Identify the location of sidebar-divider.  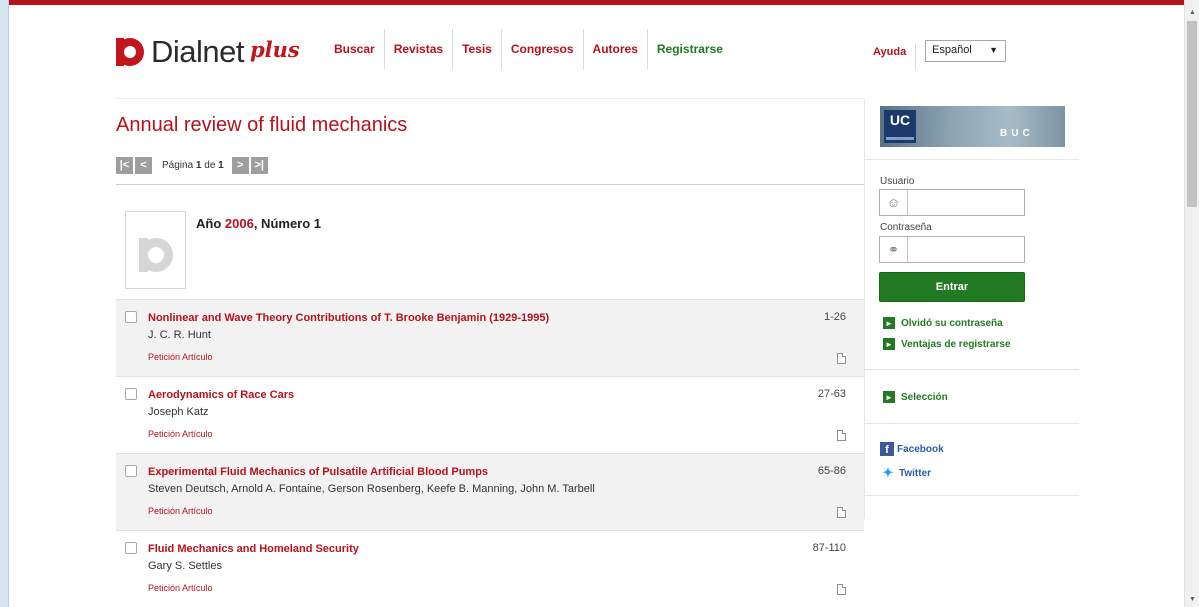
(864, 309).